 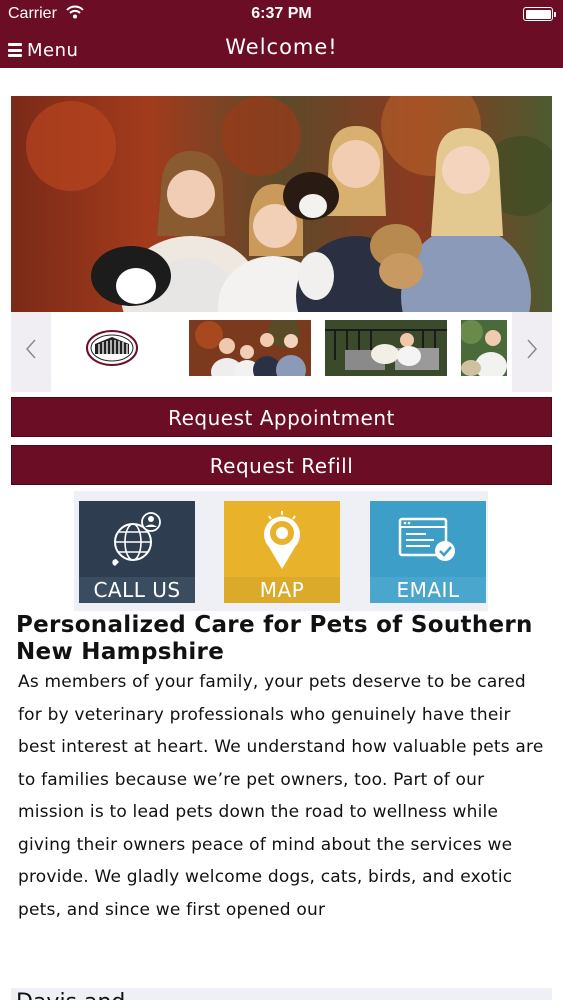 I want to click on clock: 6:37 PM, so click(x=281, y=13).